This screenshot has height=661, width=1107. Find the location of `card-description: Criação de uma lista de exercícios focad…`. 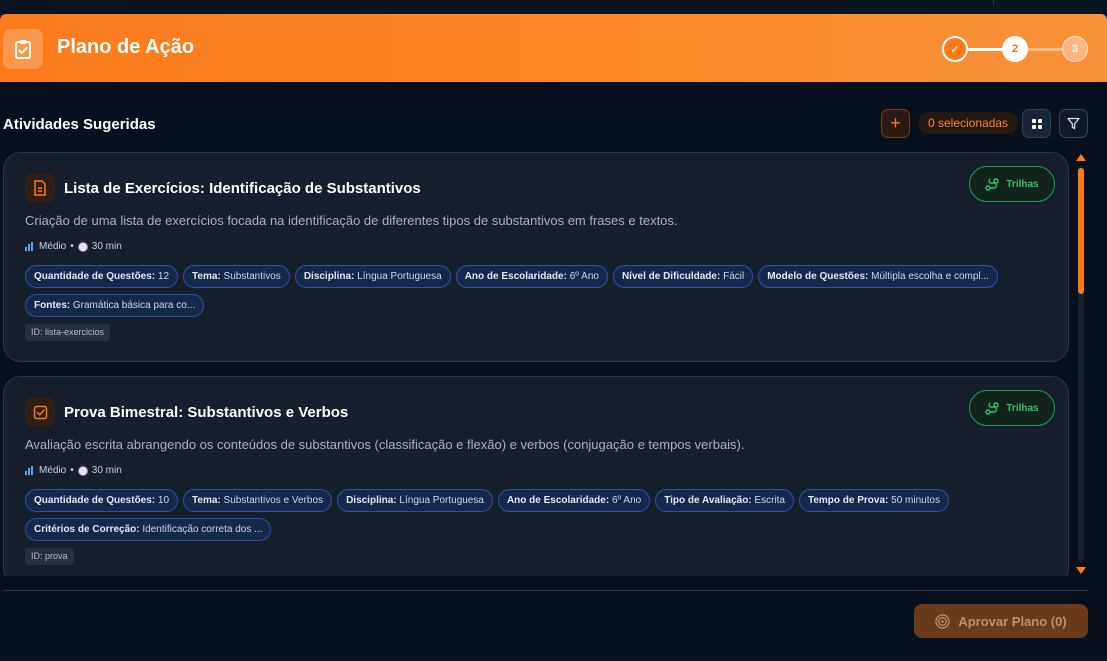

card-description: Criação de uma lista de exercícios focad… is located at coordinates (351, 220).